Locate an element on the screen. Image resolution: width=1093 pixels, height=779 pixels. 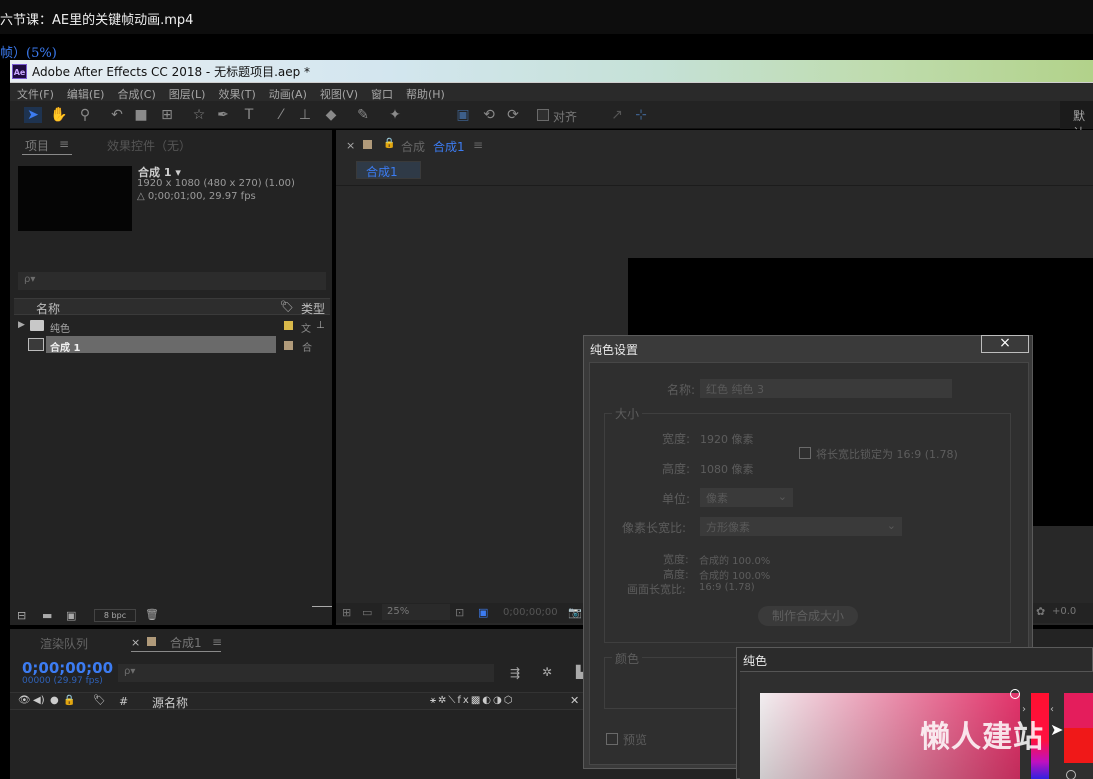
tab-composition: 合成1 is located at coordinates (449, 146).